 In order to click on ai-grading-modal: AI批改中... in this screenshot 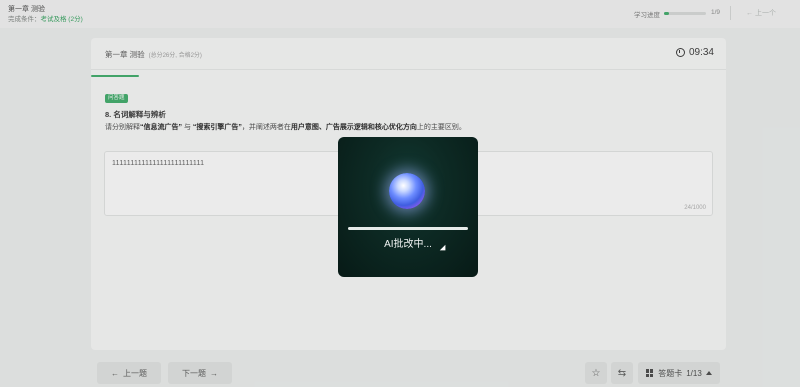, I will do `click(408, 207)`.